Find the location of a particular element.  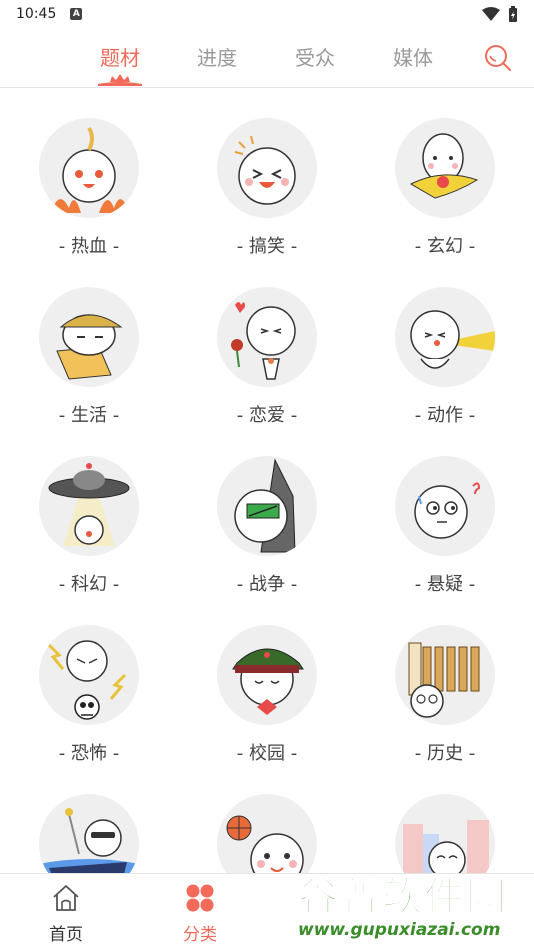

category-grid-icon is located at coordinates (200, 898).